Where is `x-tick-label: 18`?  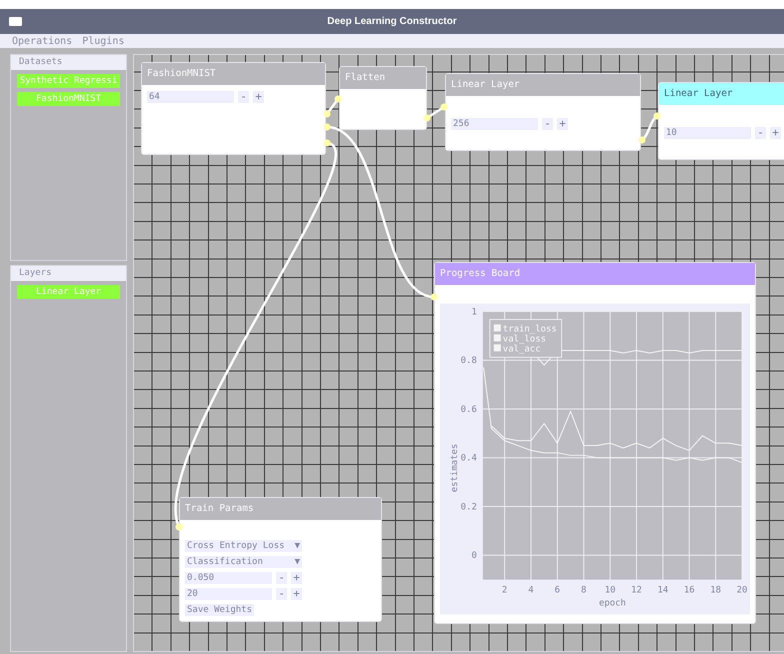 x-tick-label: 18 is located at coordinates (716, 591).